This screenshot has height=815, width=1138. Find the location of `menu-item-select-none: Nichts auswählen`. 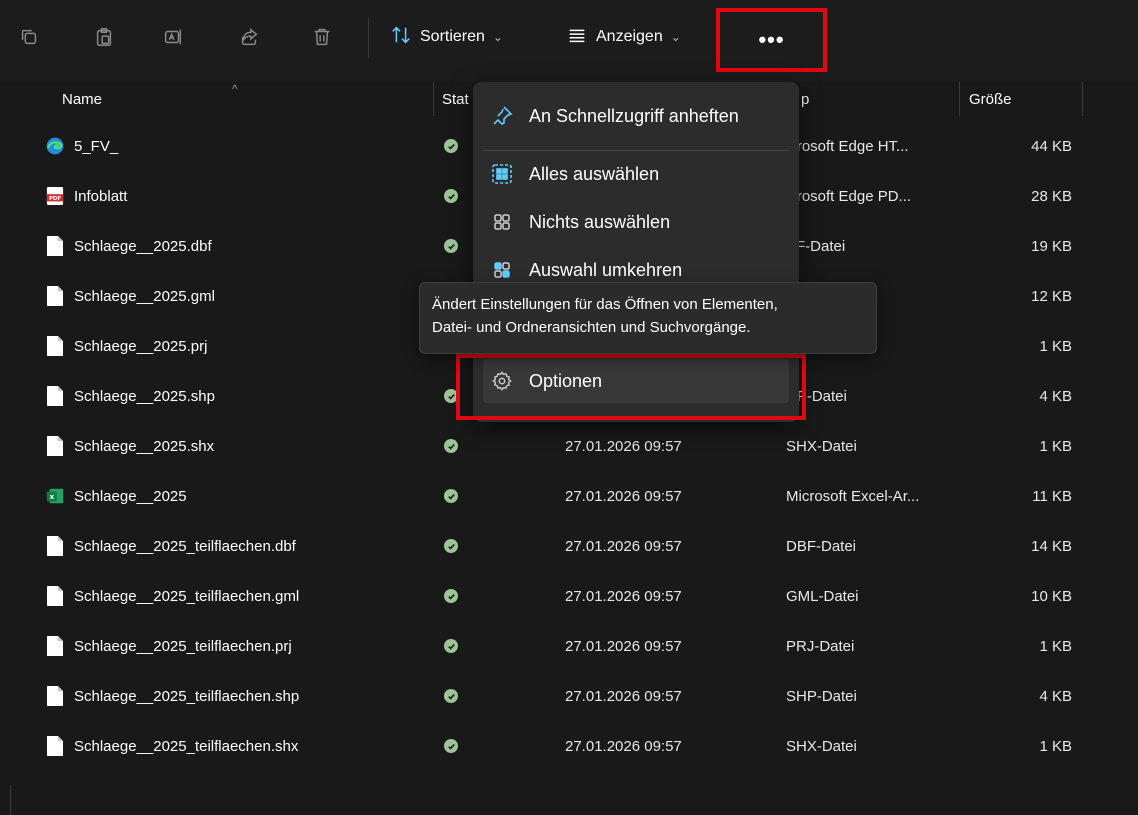

menu-item-select-none: Nichts auswählen is located at coordinates (636, 222).